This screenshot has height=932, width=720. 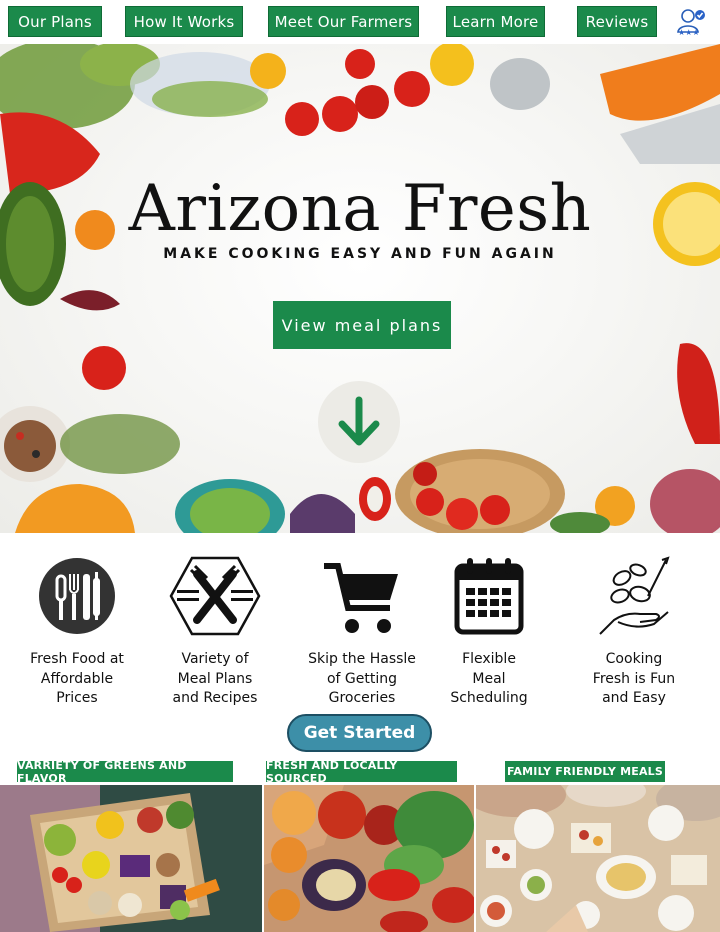 I want to click on feature-cooking-fun: Cooking Fresh is Fun and Easy, so click(x=634, y=631).